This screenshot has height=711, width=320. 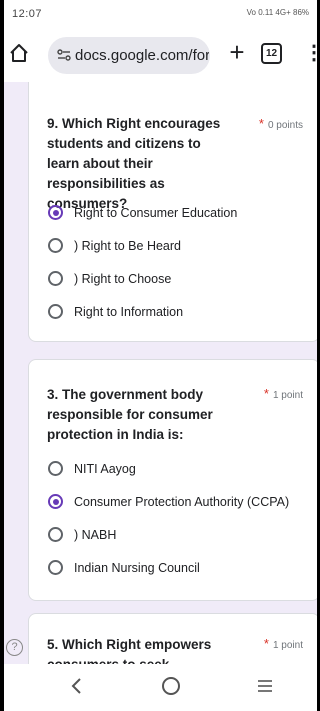 What do you see at coordinates (310, 53) in the screenshot?
I see `browser-menu-button: ⋮` at bounding box center [310, 53].